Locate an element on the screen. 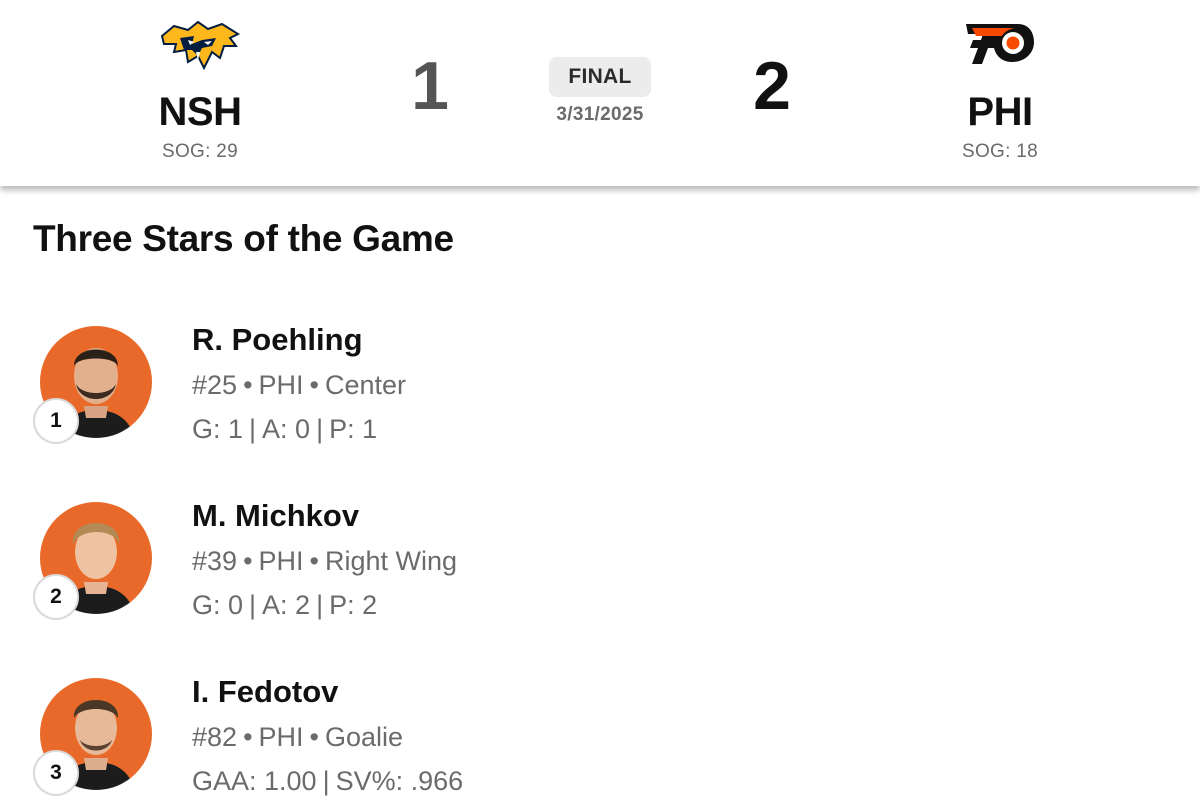  stat-value: A: 2 is located at coordinates (286, 605).